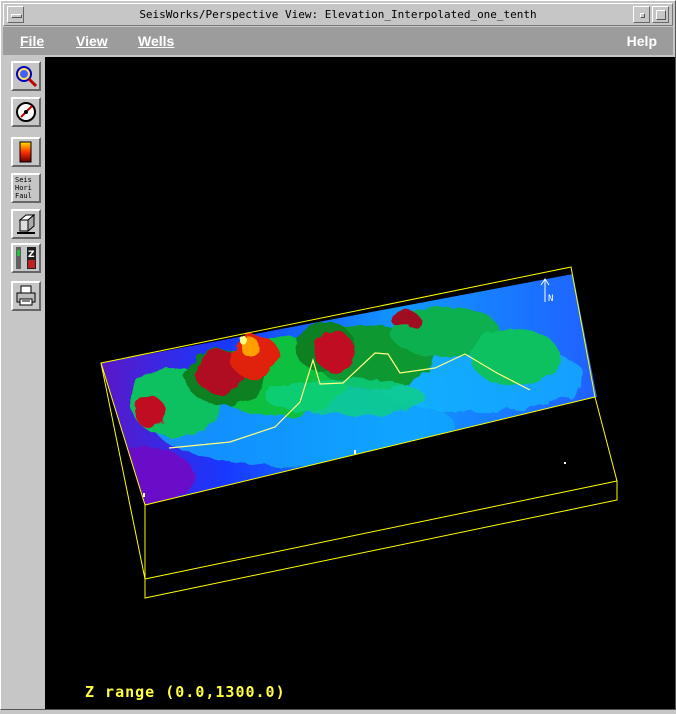 The height and width of the screenshot is (714, 676). I want to click on rotate-tool-button, so click(26, 112).